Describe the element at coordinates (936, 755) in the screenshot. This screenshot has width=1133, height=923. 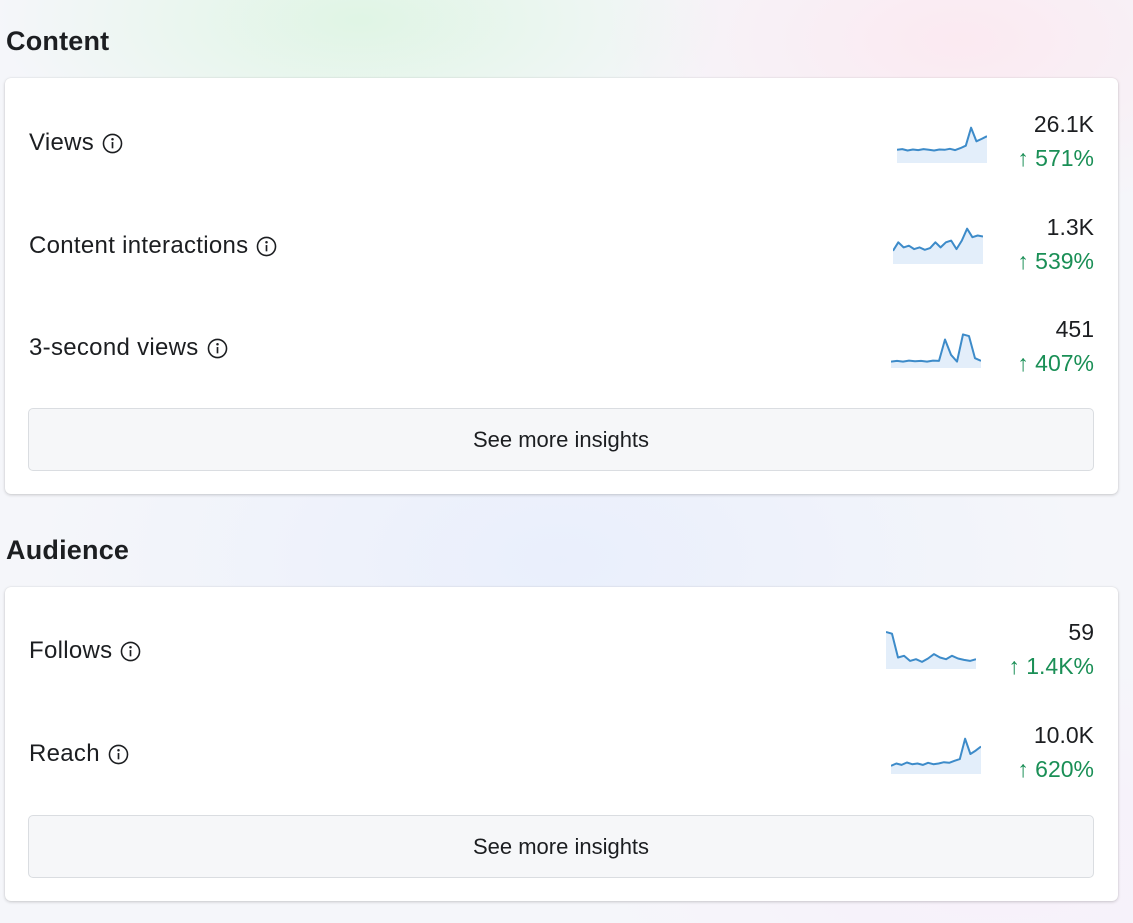
I see `reach-sparkline` at that location.